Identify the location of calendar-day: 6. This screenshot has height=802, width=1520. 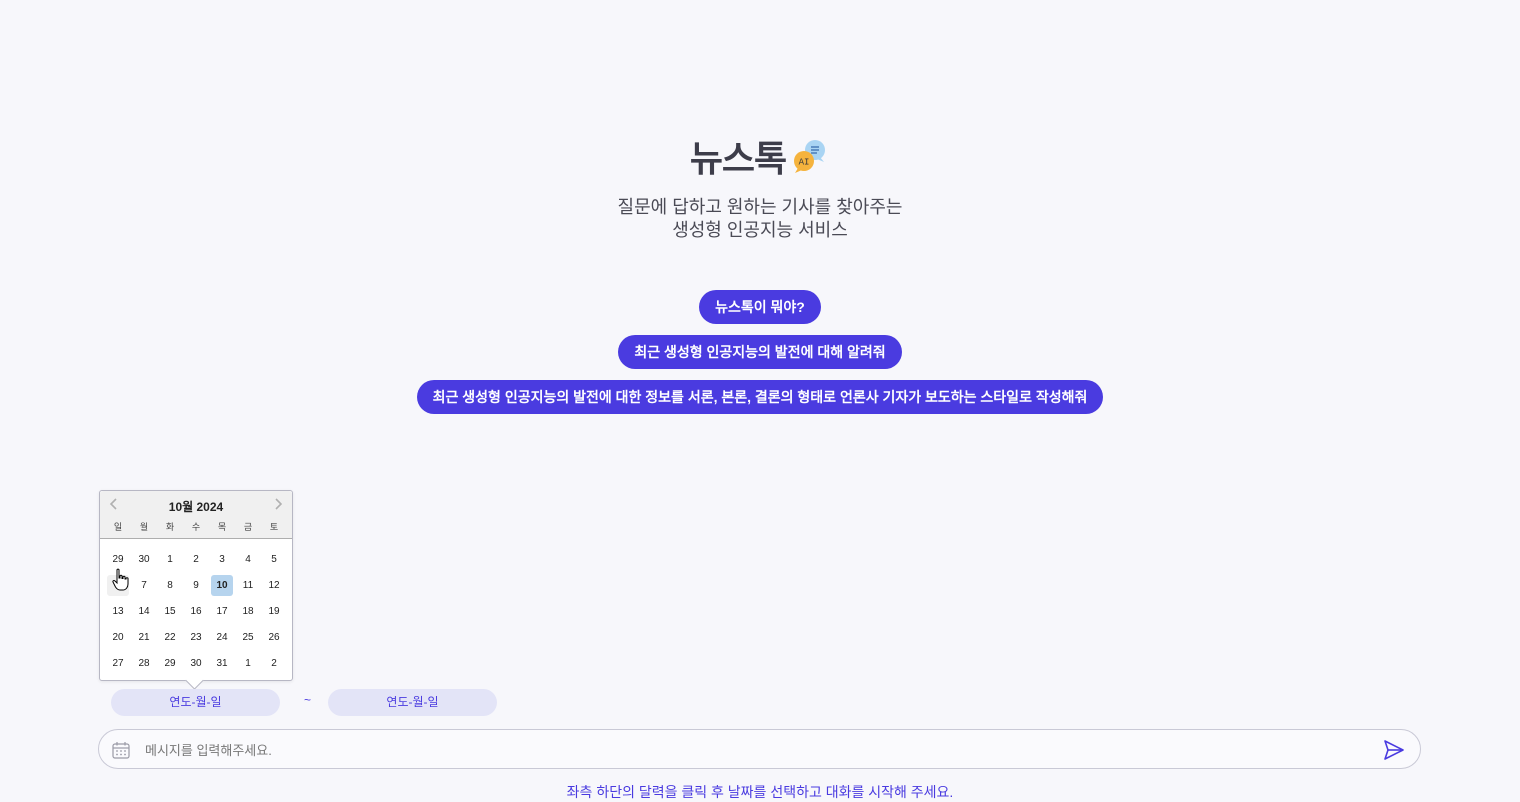
(118, 585).